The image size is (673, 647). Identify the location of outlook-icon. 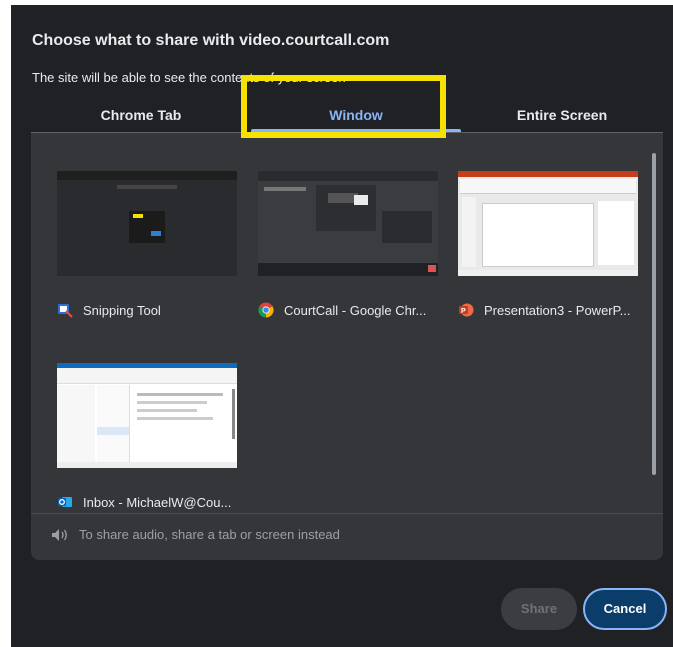
(65, 502).